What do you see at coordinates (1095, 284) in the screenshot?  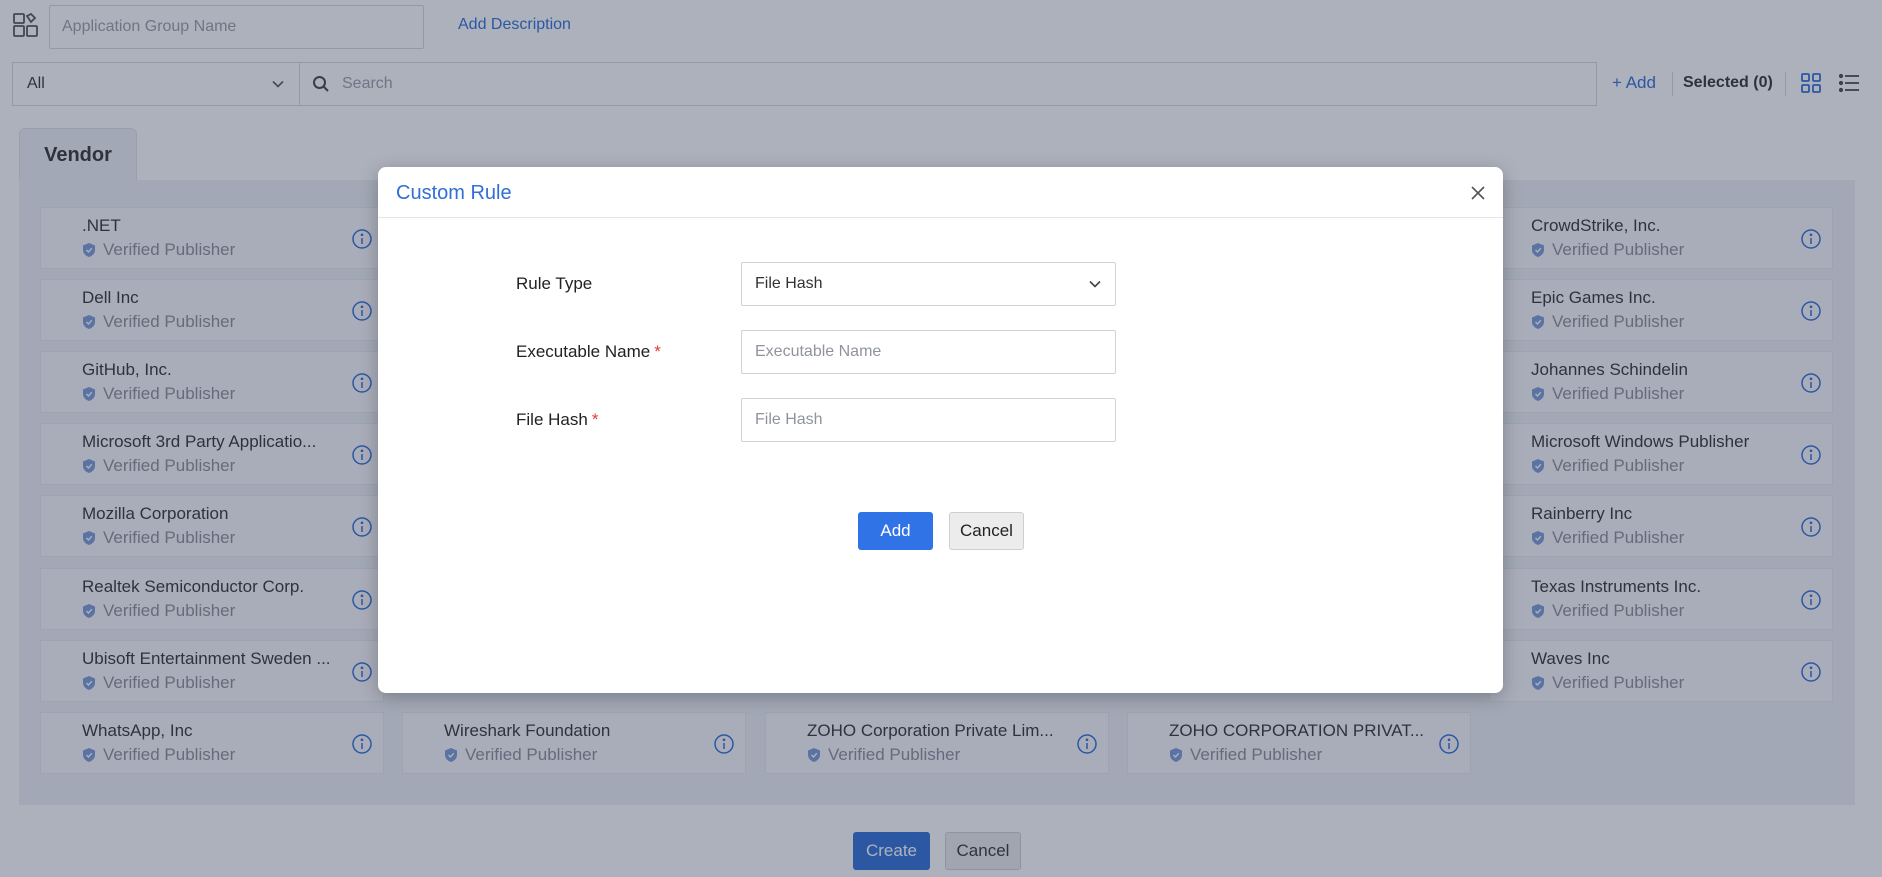 I see `chevron-down-icon` at bounding box center [1095, 284].